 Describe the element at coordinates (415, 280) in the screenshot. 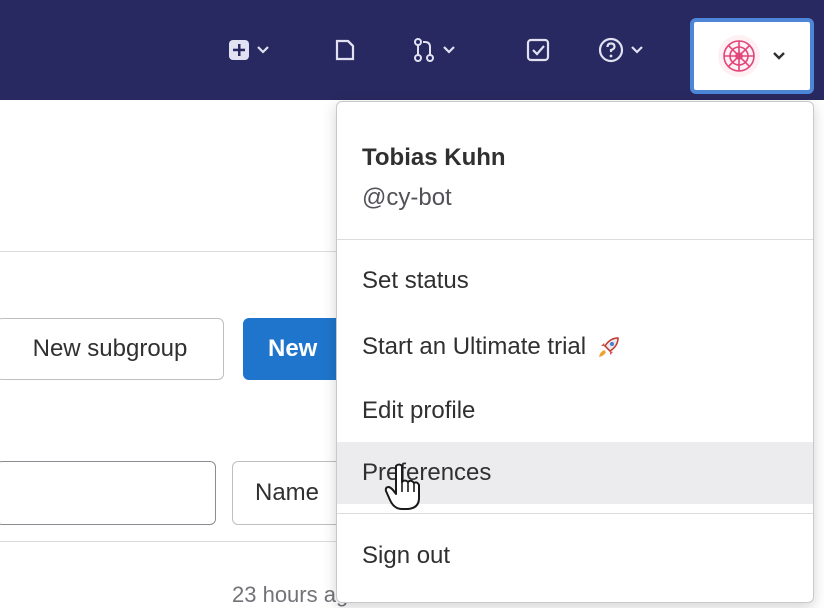

I see `menu-item-label: Set status` at that location.